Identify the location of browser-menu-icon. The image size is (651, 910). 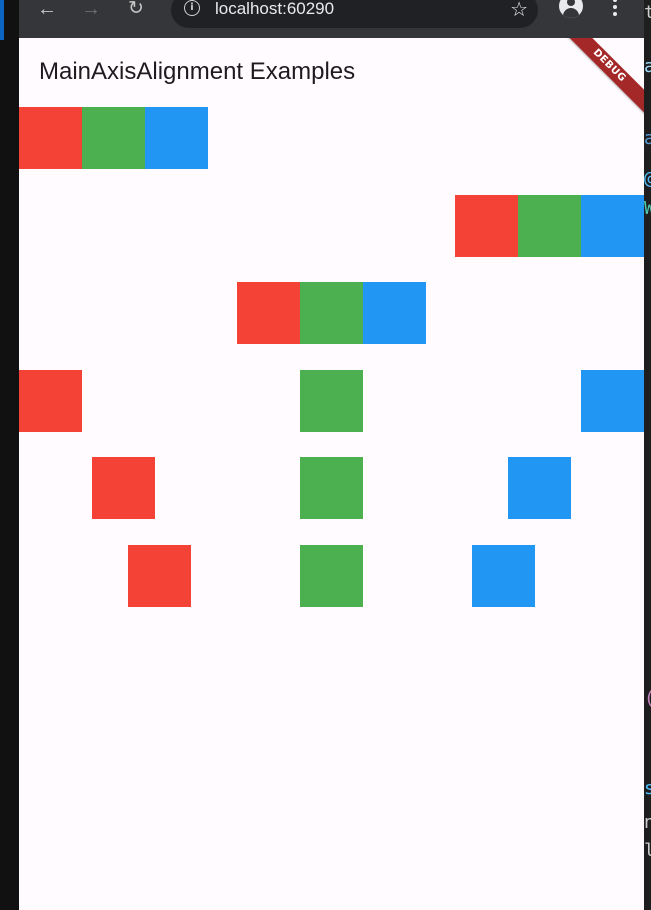
(615, 9).